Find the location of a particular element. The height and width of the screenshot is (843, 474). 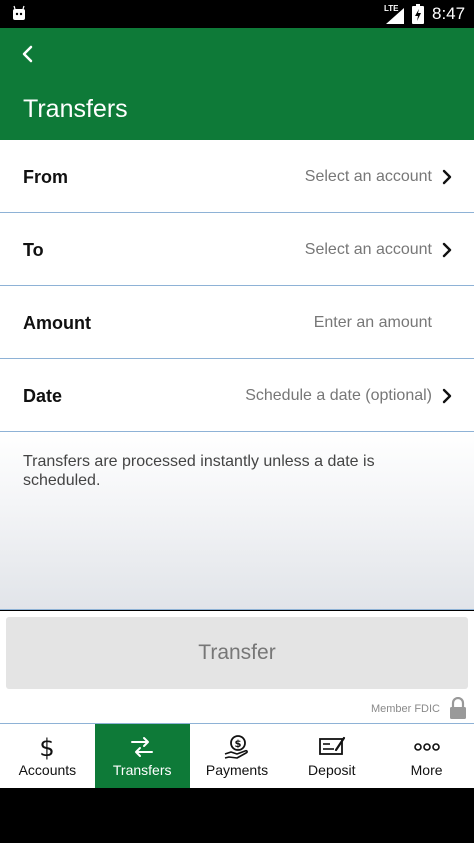

tab-transfers: Transfers is located at coordinates (142, 756).